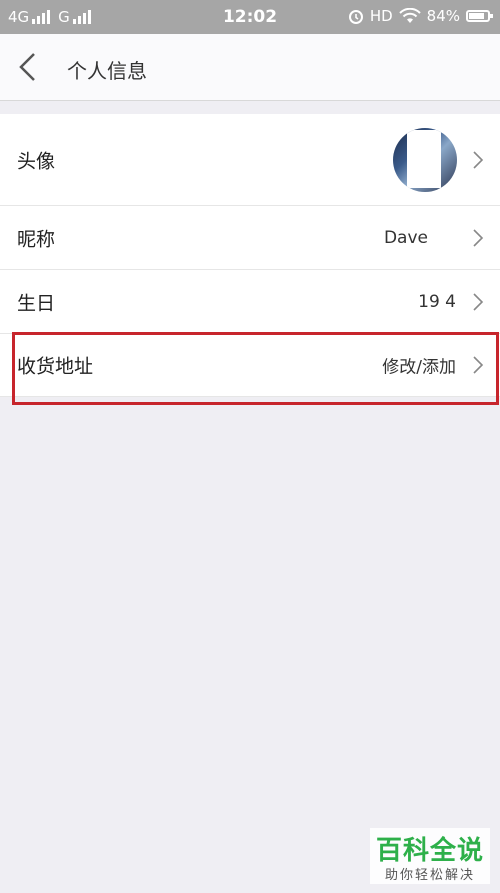  Describe the element at coordinates (437, 301) in the screenshot. I see `birthday-value: 19 4` at that location.